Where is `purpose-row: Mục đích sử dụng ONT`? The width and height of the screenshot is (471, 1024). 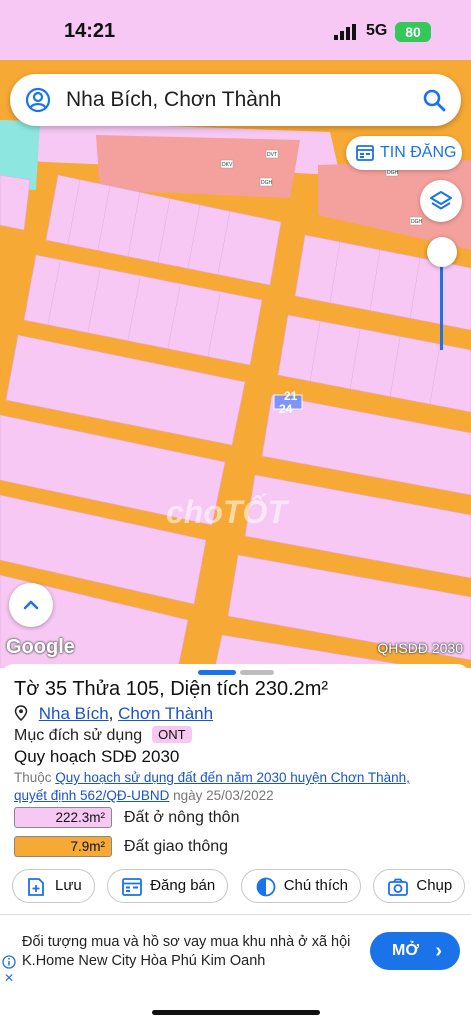
purpose-row: Mục đích sử dụng ONT is located at coordinates (103, 735).